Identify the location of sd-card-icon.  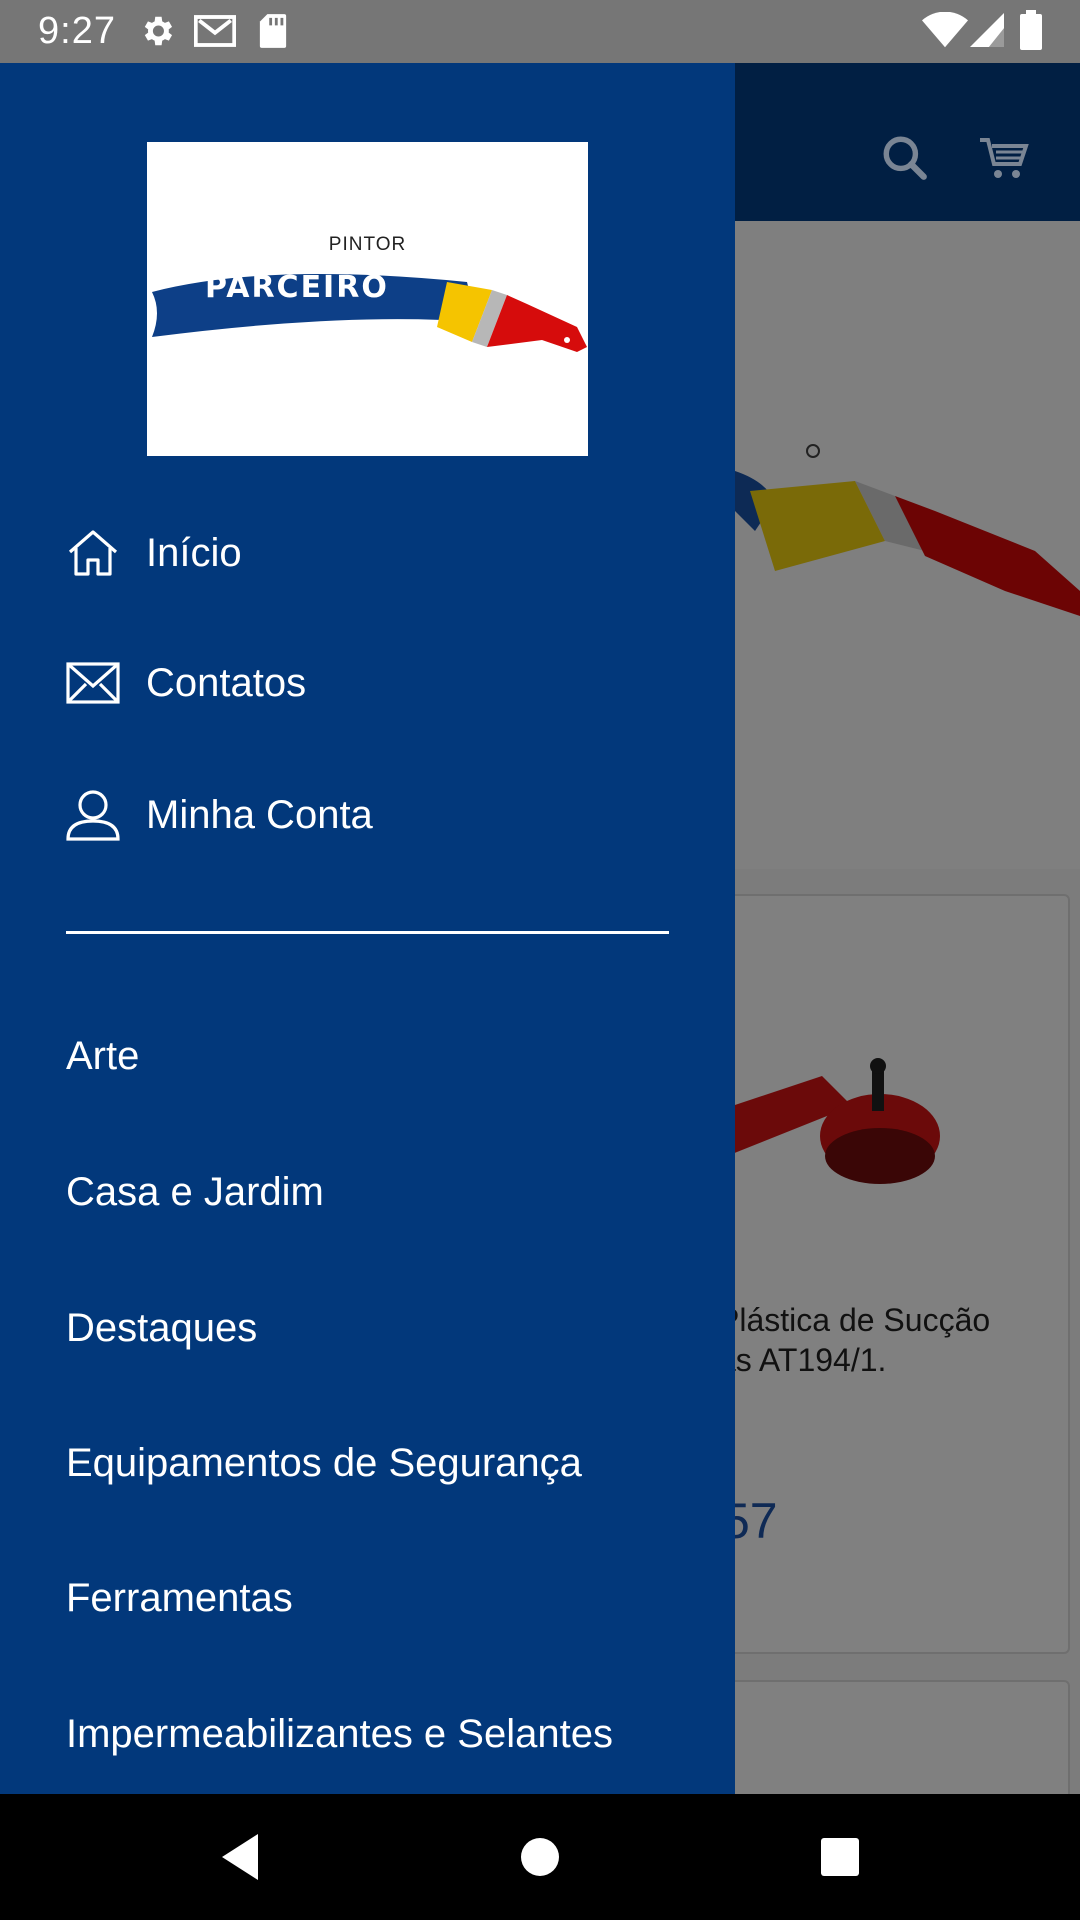
(273, 33).